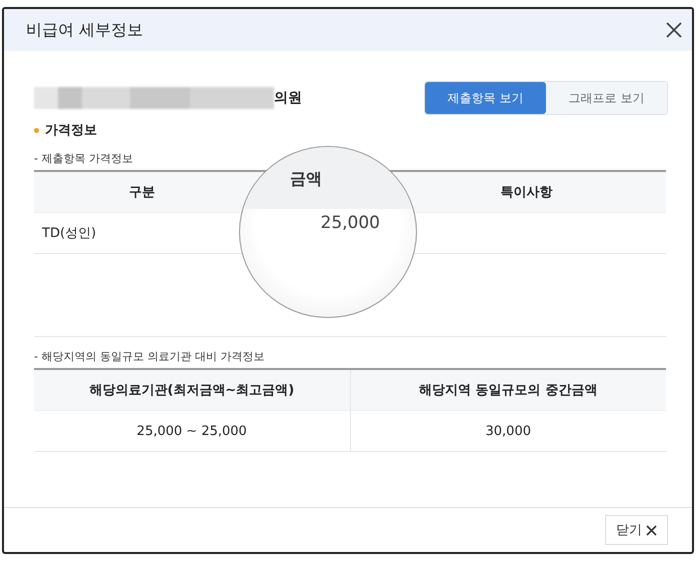 This screenshot has height=563, width=700. Describe the element at coordinates (306, 179) in the screenshot. I see `column-header: 금액` at that location.